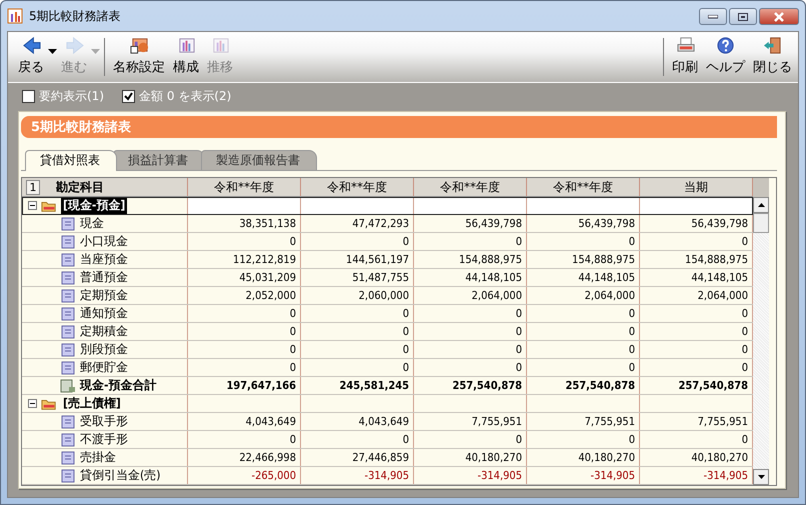  I want to click on account-name: 受取手形, so click(104, 421).